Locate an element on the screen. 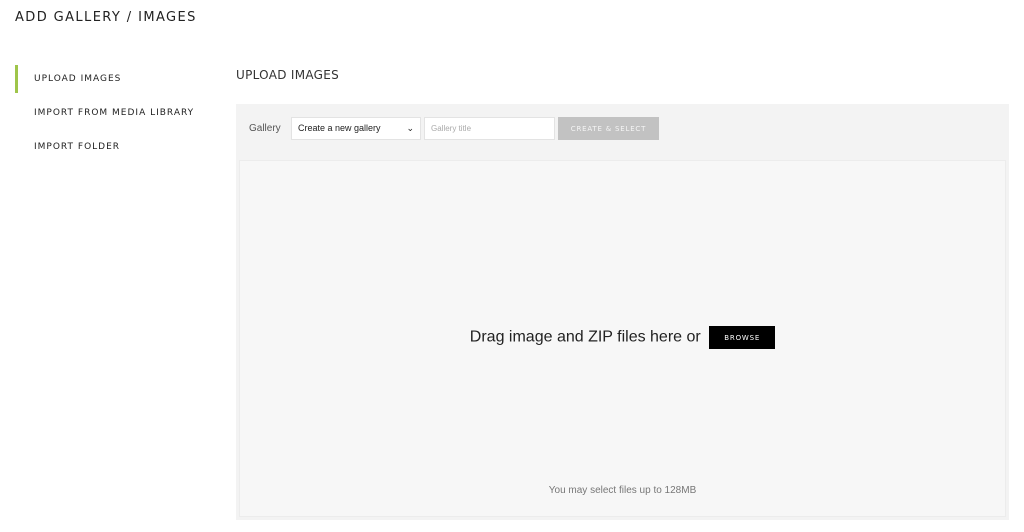 The image size is (1024, 532). browse-button: BROWSE is located at coordinates (742, 337).